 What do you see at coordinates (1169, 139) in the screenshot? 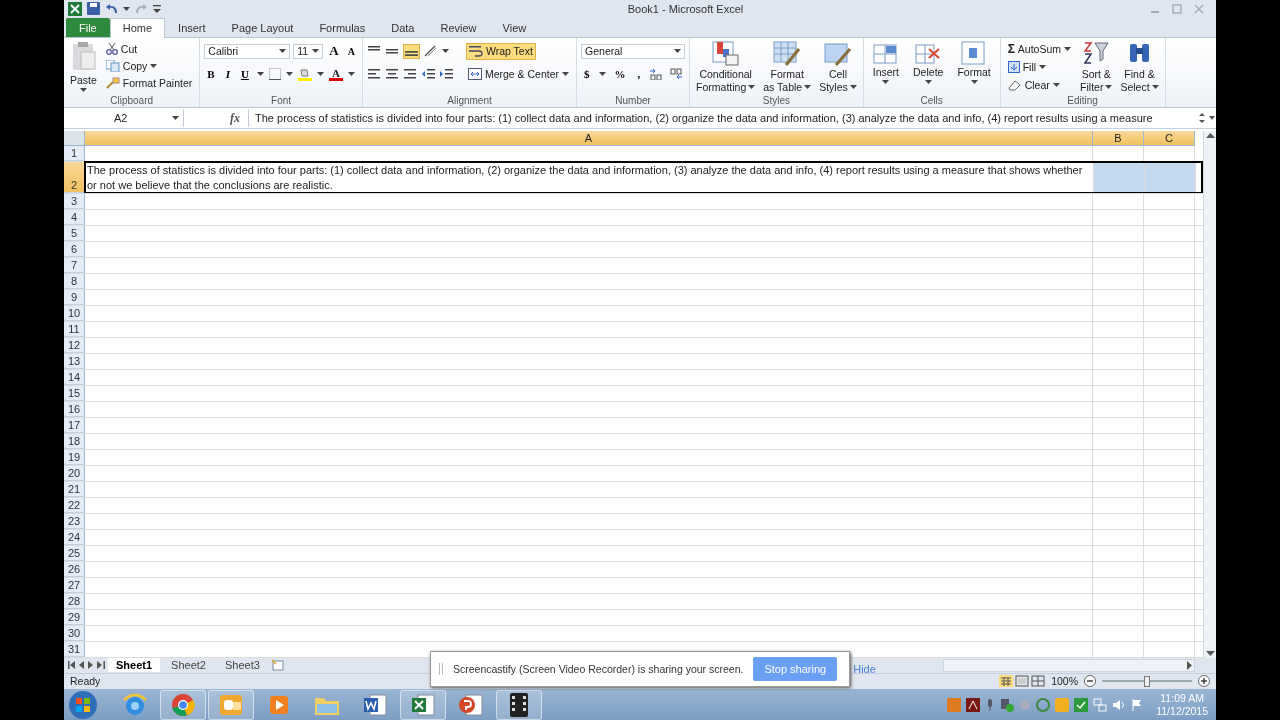
I see `column-header: C` at bounding box center [1169, 139].